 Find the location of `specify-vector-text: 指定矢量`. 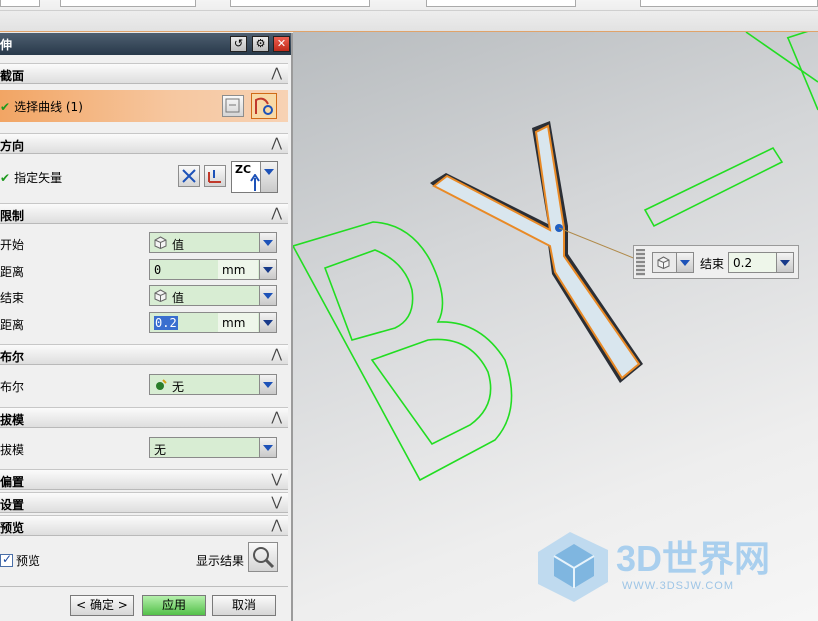

specify-vector-text: 指定矢量 is located at coordinates (38, 178).